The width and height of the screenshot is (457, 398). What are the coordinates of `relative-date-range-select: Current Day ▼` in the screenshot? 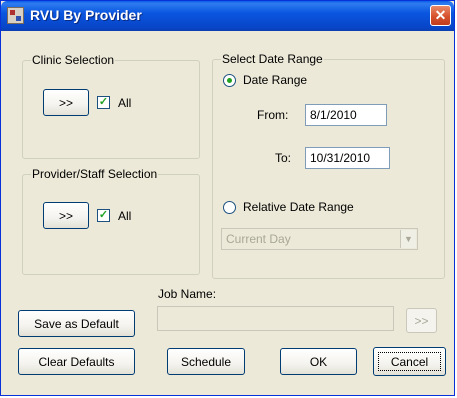 It's located at (319, 239).